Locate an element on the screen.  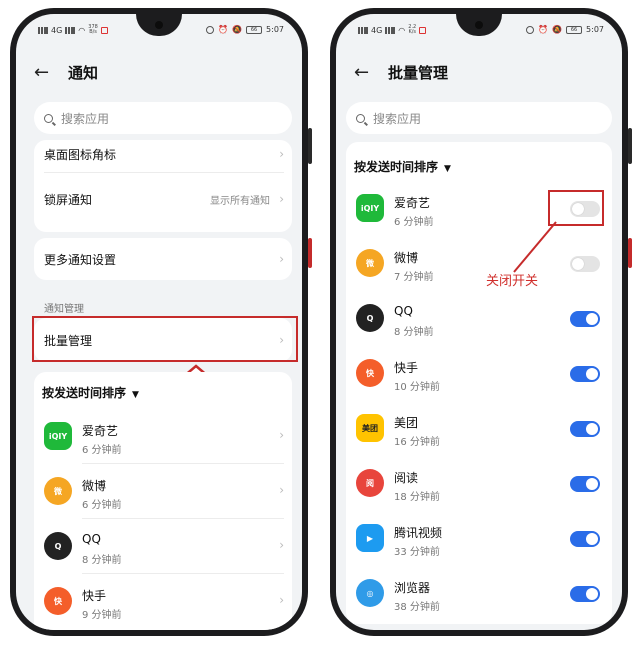
page-title: 批量管理 is located at coordinates (418, 72).